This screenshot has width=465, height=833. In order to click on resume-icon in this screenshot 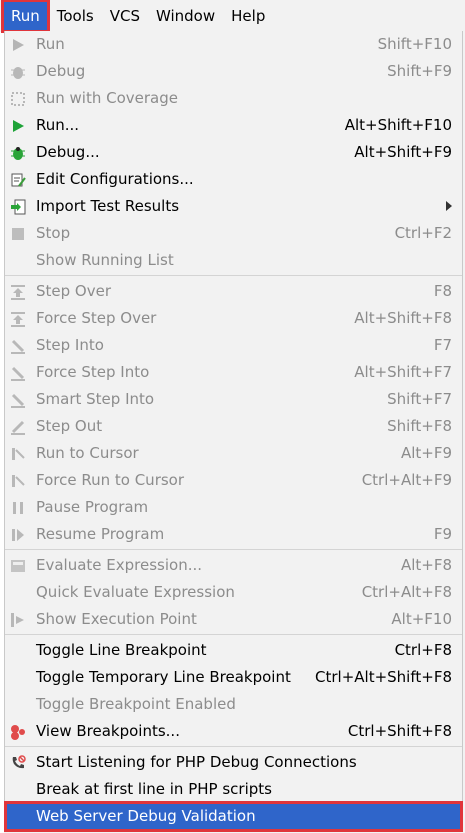, I will do `click(18, 535)`.